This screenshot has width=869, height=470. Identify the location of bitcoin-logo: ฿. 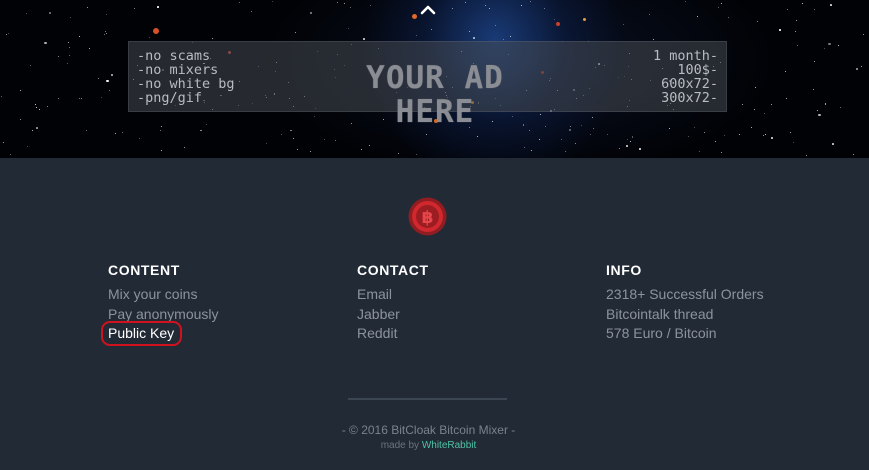
(427, 216).